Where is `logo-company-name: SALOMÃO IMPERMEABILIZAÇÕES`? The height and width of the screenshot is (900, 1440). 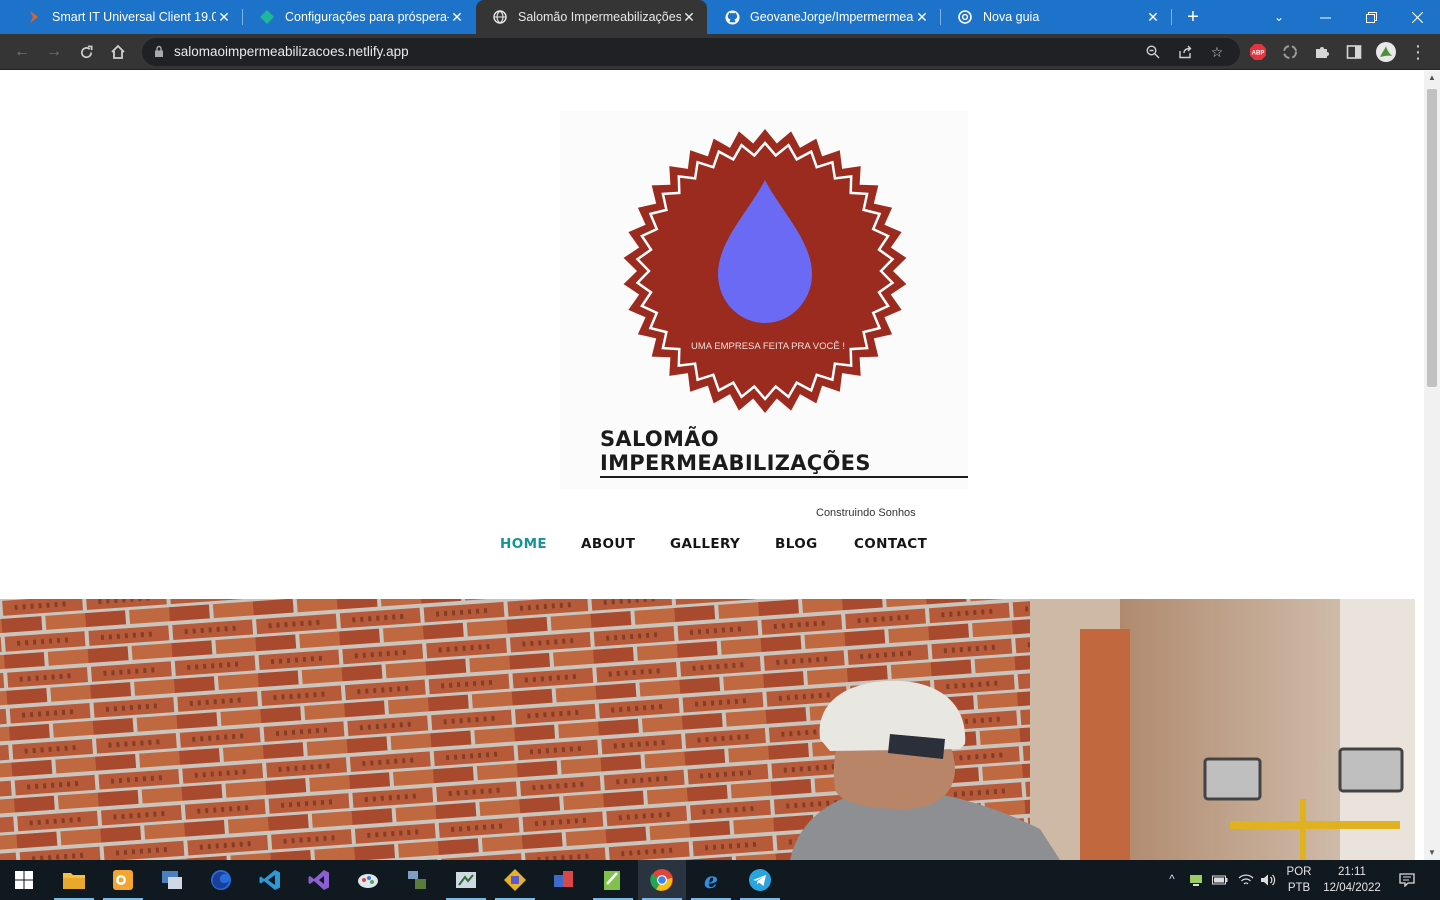
logo-company-name: SALOMÃO IMPERMEABILIZAÇÕES is located at coordinates (784, 452).